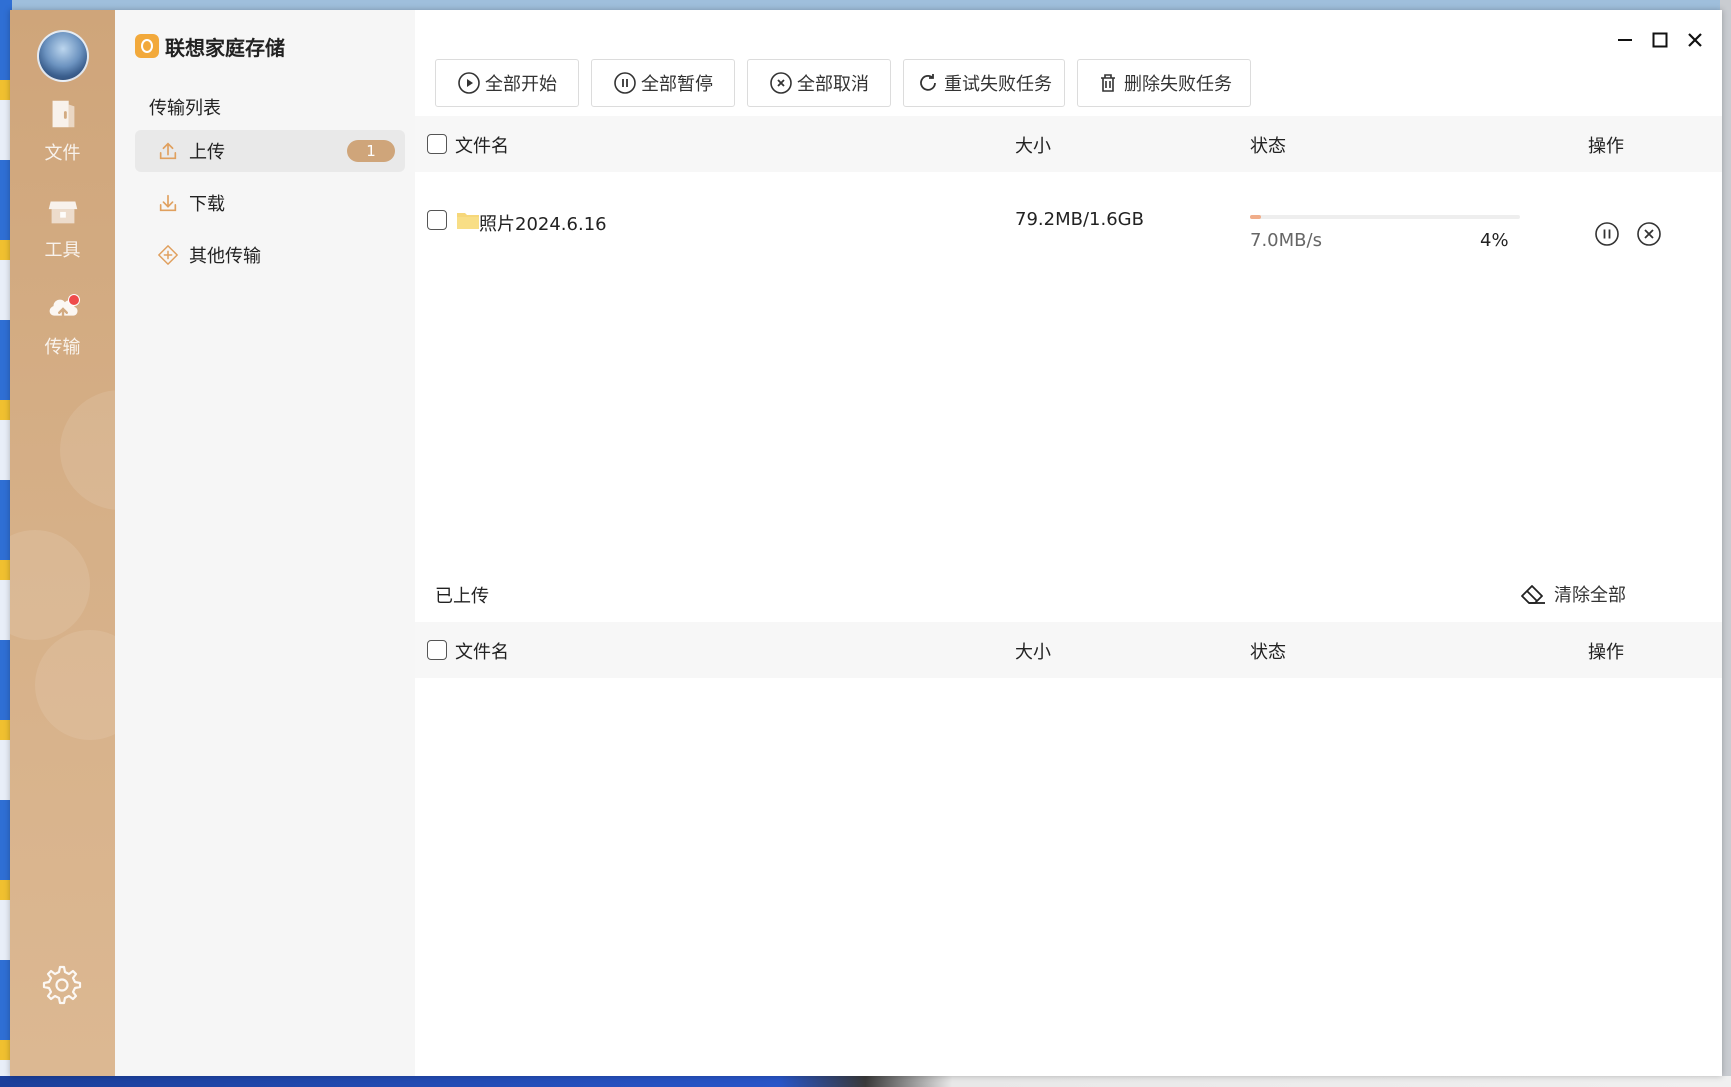 Image resolution: width=1731 pixels, height=1087 pixels. Describe the element at coordinates (468, 221) in the screenshot. I see `folder-icon` at that location.